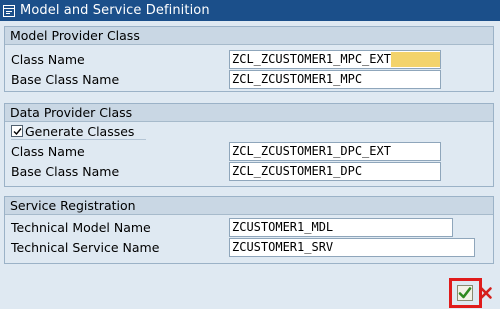  Describe the element at coordinates (352, 247) in the screenshot. I see `service-name-field: ZCUSTOMER1_SRV` at that location.